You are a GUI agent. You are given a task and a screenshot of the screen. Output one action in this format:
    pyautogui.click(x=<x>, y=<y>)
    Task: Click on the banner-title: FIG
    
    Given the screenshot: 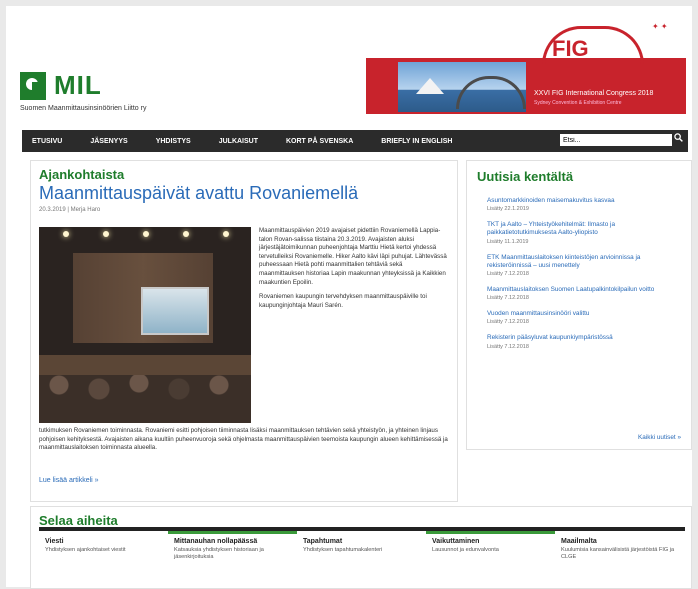 What is the action you would take?
    pyautogui.click(x=570, y=48)
    